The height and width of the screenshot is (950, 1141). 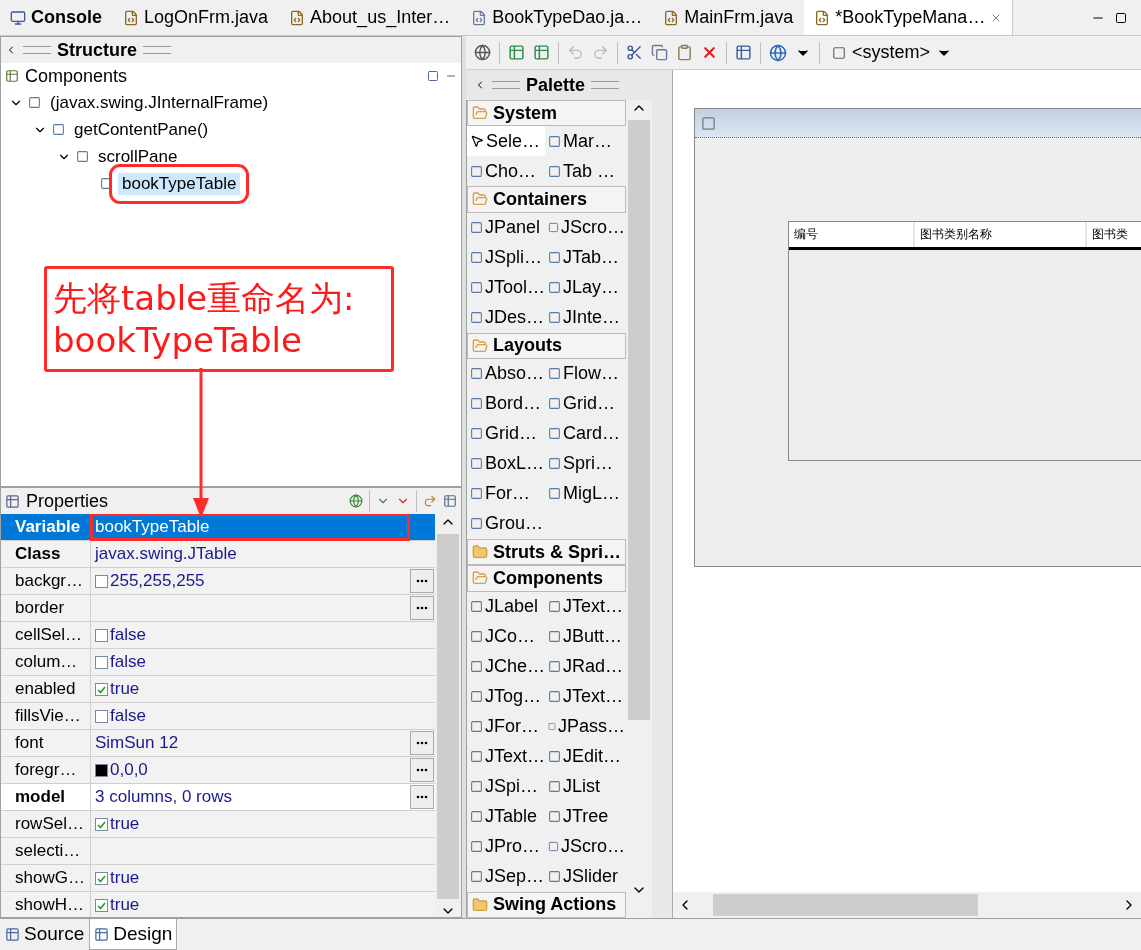 What do you see at coordinates (218, 581) in the screenshot?
I see `property-row: backgr… 255,255,255` at bounding box center [218, 581].